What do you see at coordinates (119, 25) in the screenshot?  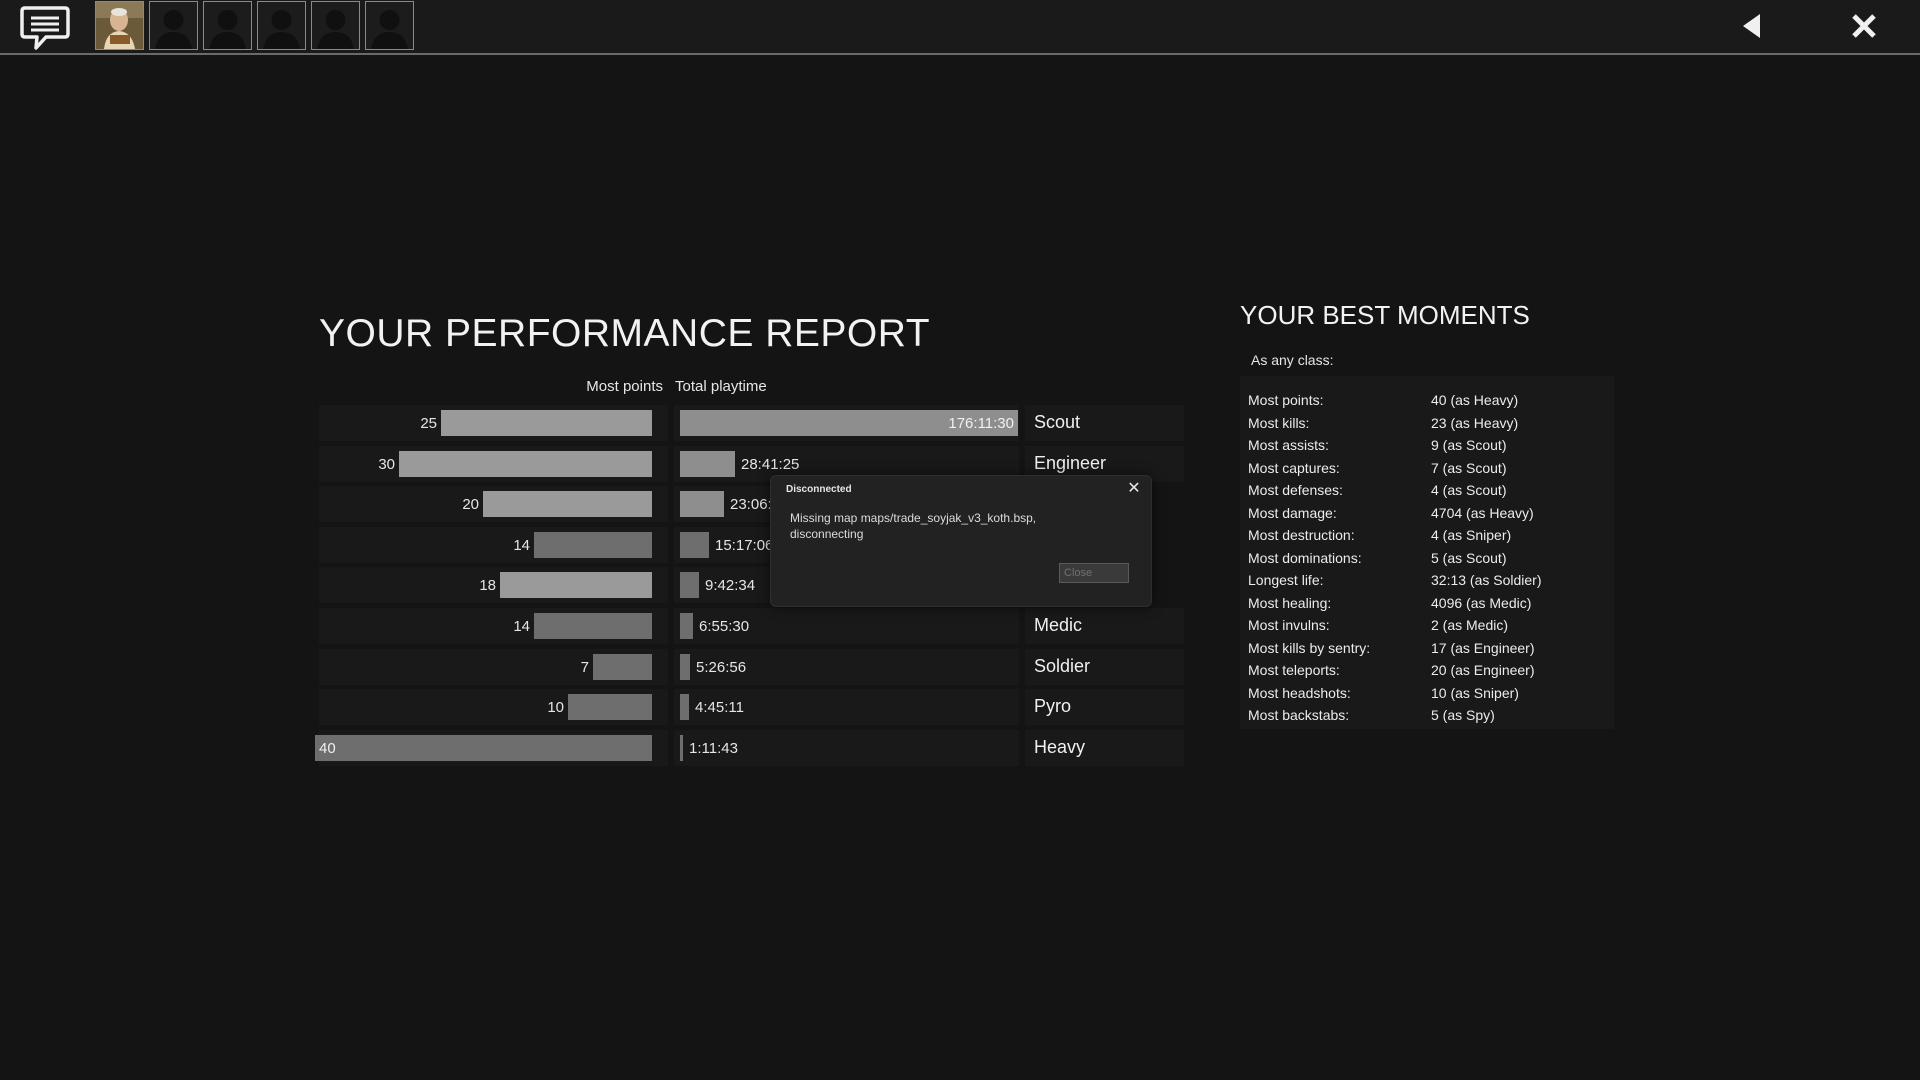 I see `avatar-photo` at bounding box center [119, 25].